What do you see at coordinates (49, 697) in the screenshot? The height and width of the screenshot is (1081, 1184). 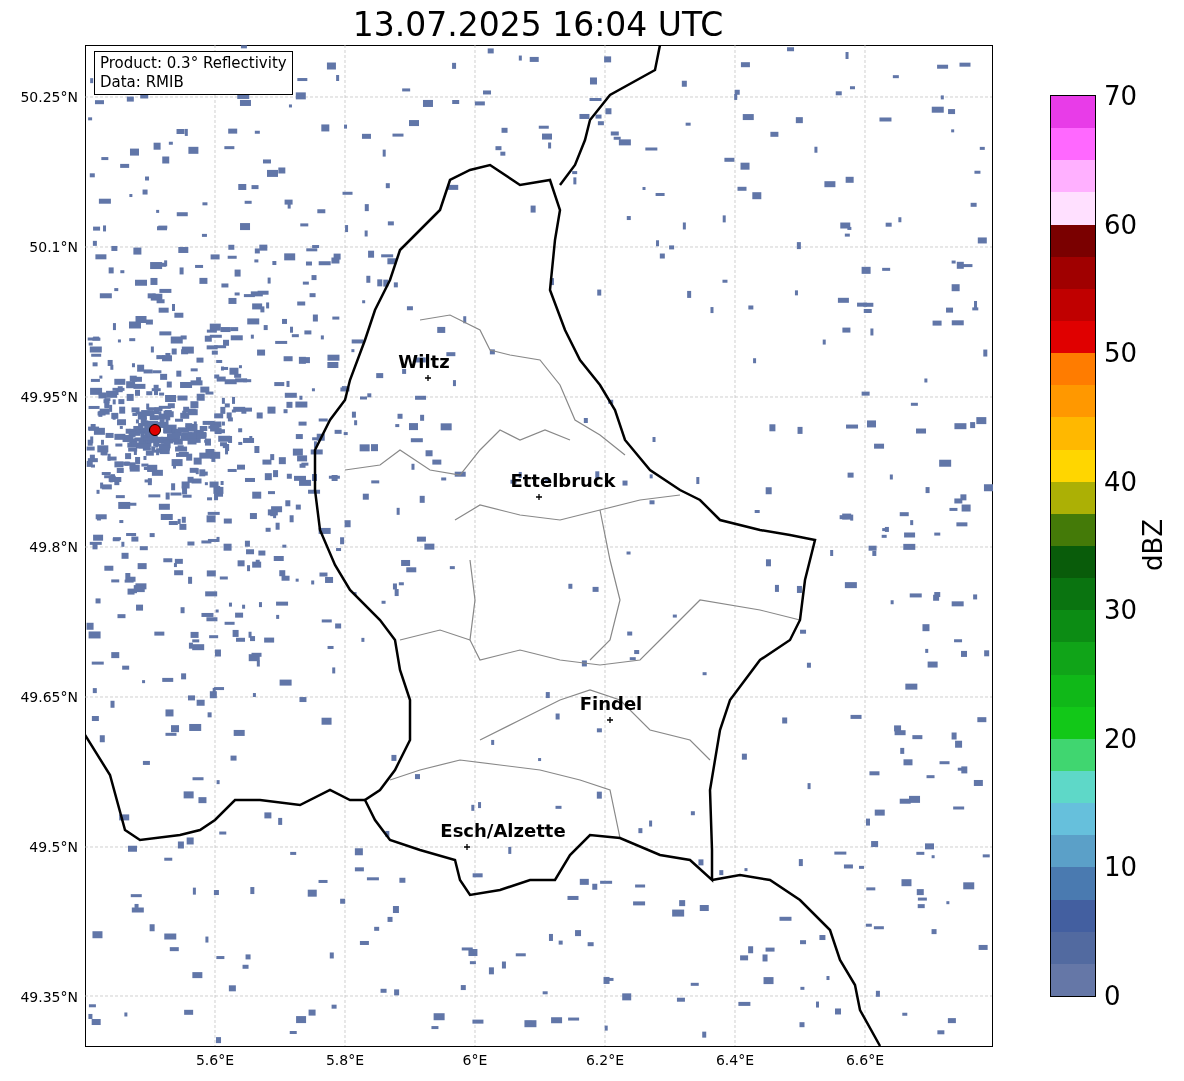 I see `latitude-tick-label: 49.65°N` at bounding box center [49, 697].